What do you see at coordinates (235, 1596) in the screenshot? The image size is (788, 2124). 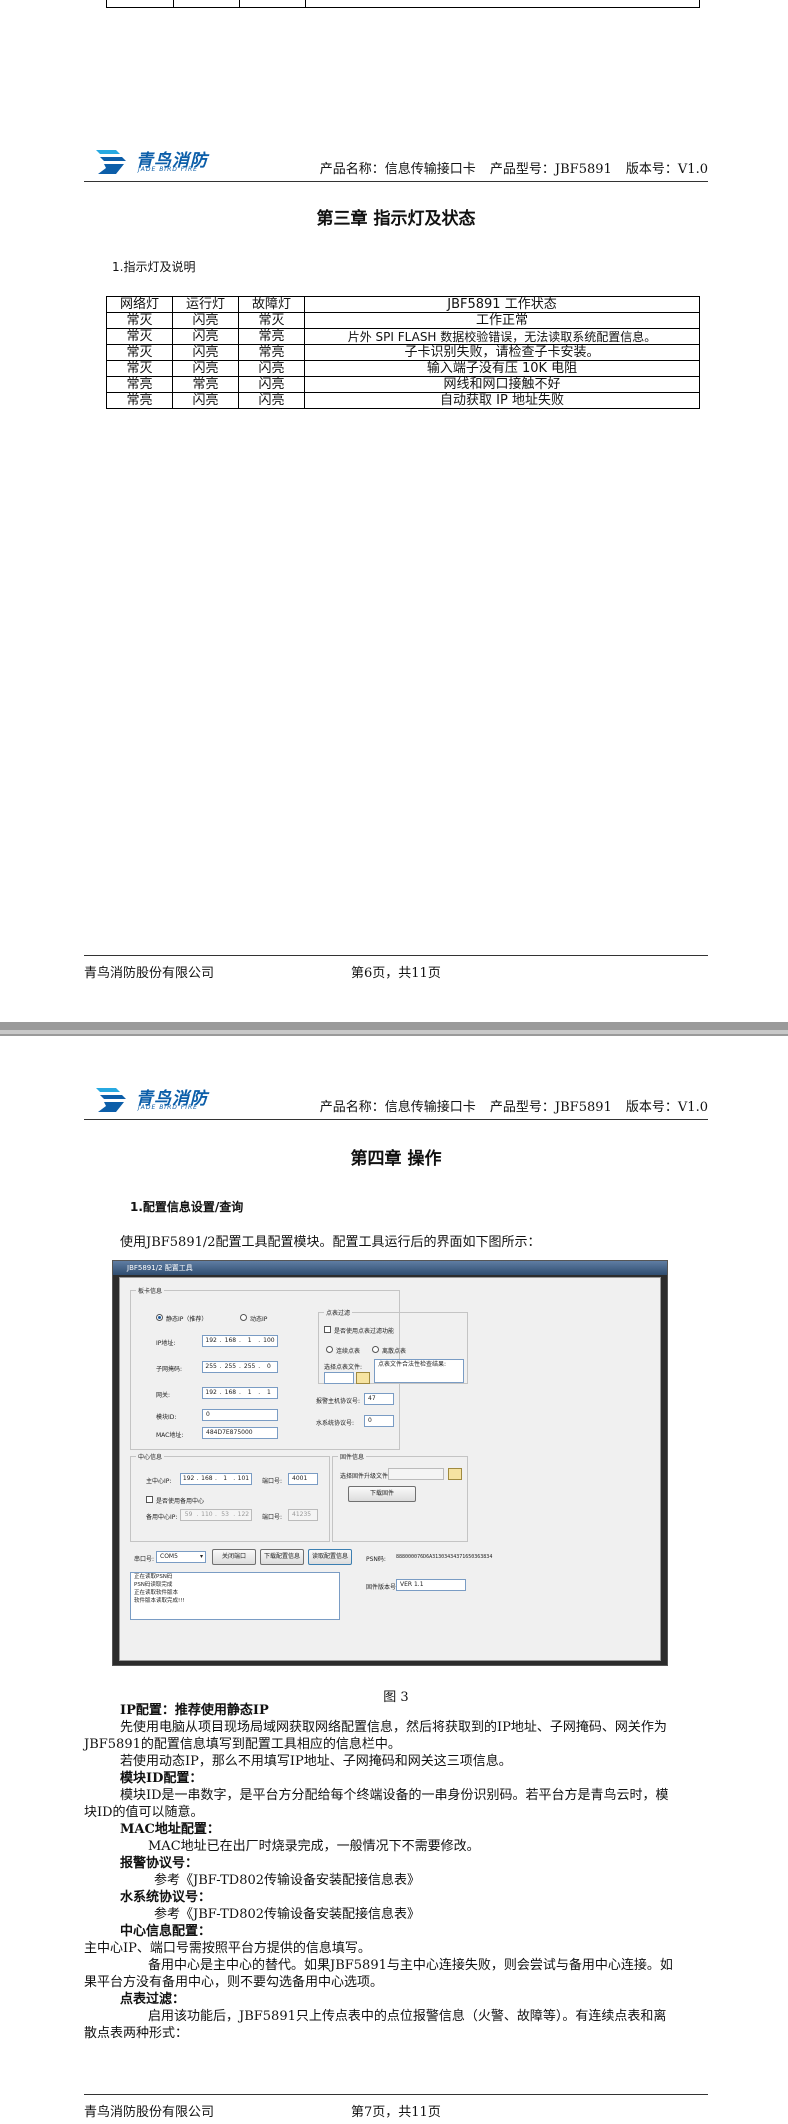 I see `log-output: 正在读取PSN码 PSN码读取完成 正在读取软件版本 软件版本读取完成!!!` at bounding box center [235, 1596].